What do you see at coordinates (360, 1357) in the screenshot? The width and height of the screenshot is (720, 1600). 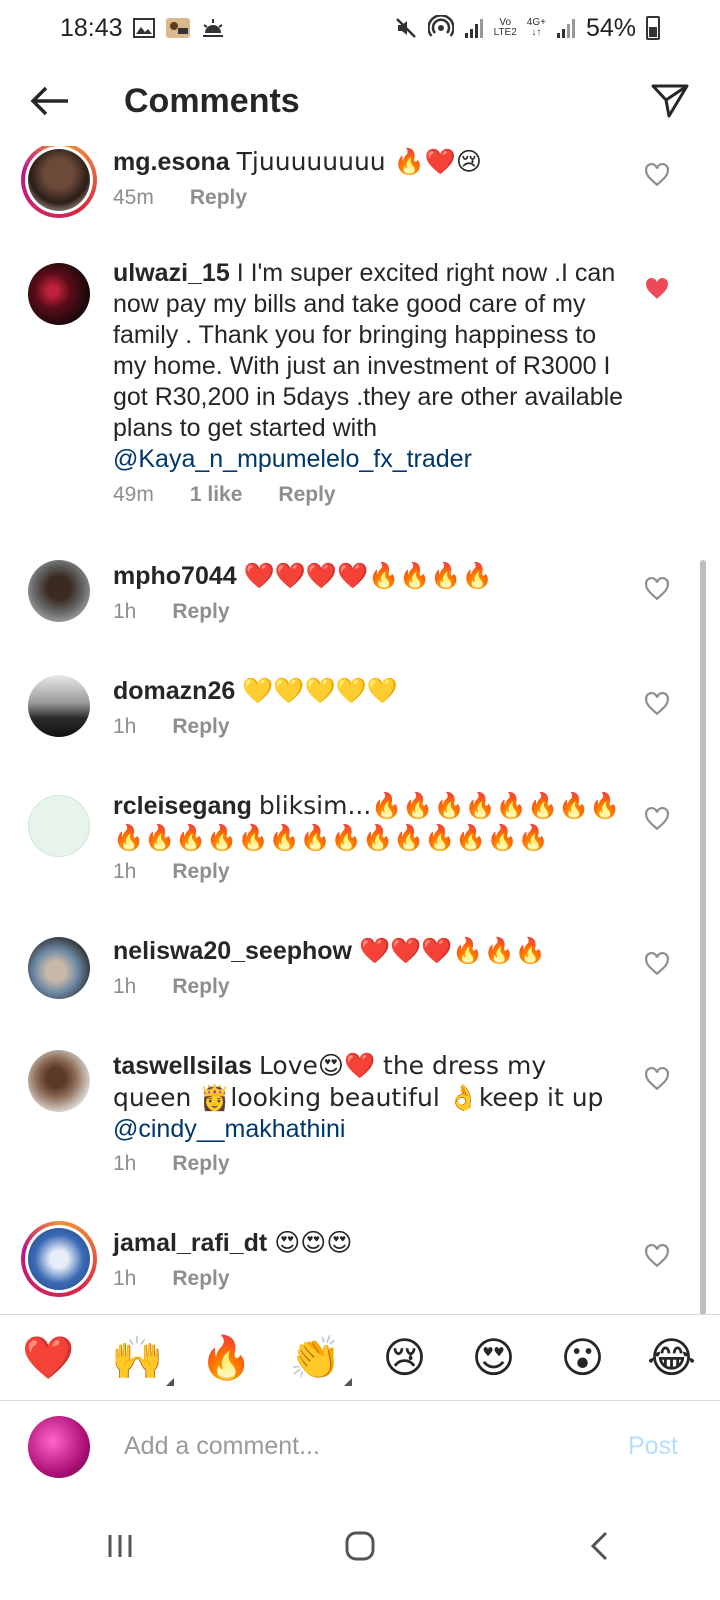 I see `quick-reactions-bar: ❤️ 🙌 🔥 👏 😢 😍 😮 😂` at bounding box center [360, 1357].